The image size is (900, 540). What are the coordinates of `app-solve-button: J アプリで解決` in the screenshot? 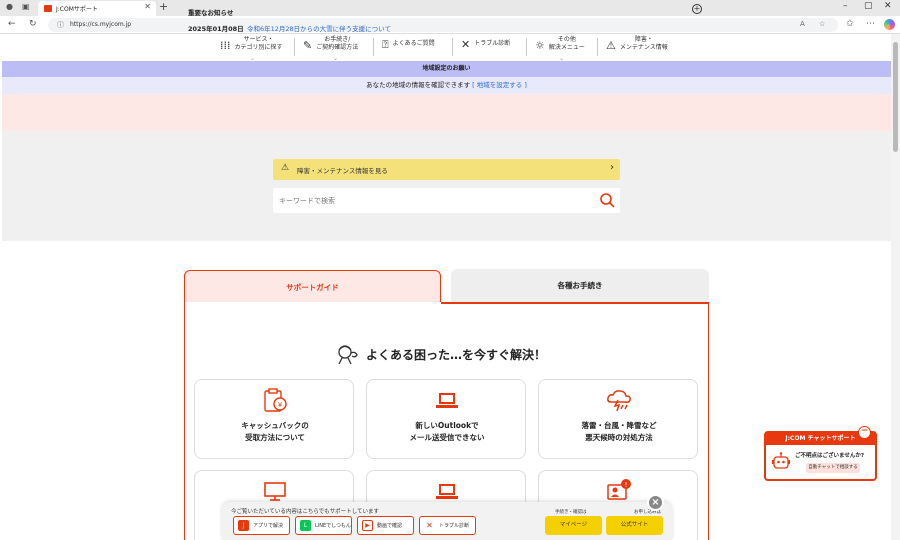 It's located at (261, 525).